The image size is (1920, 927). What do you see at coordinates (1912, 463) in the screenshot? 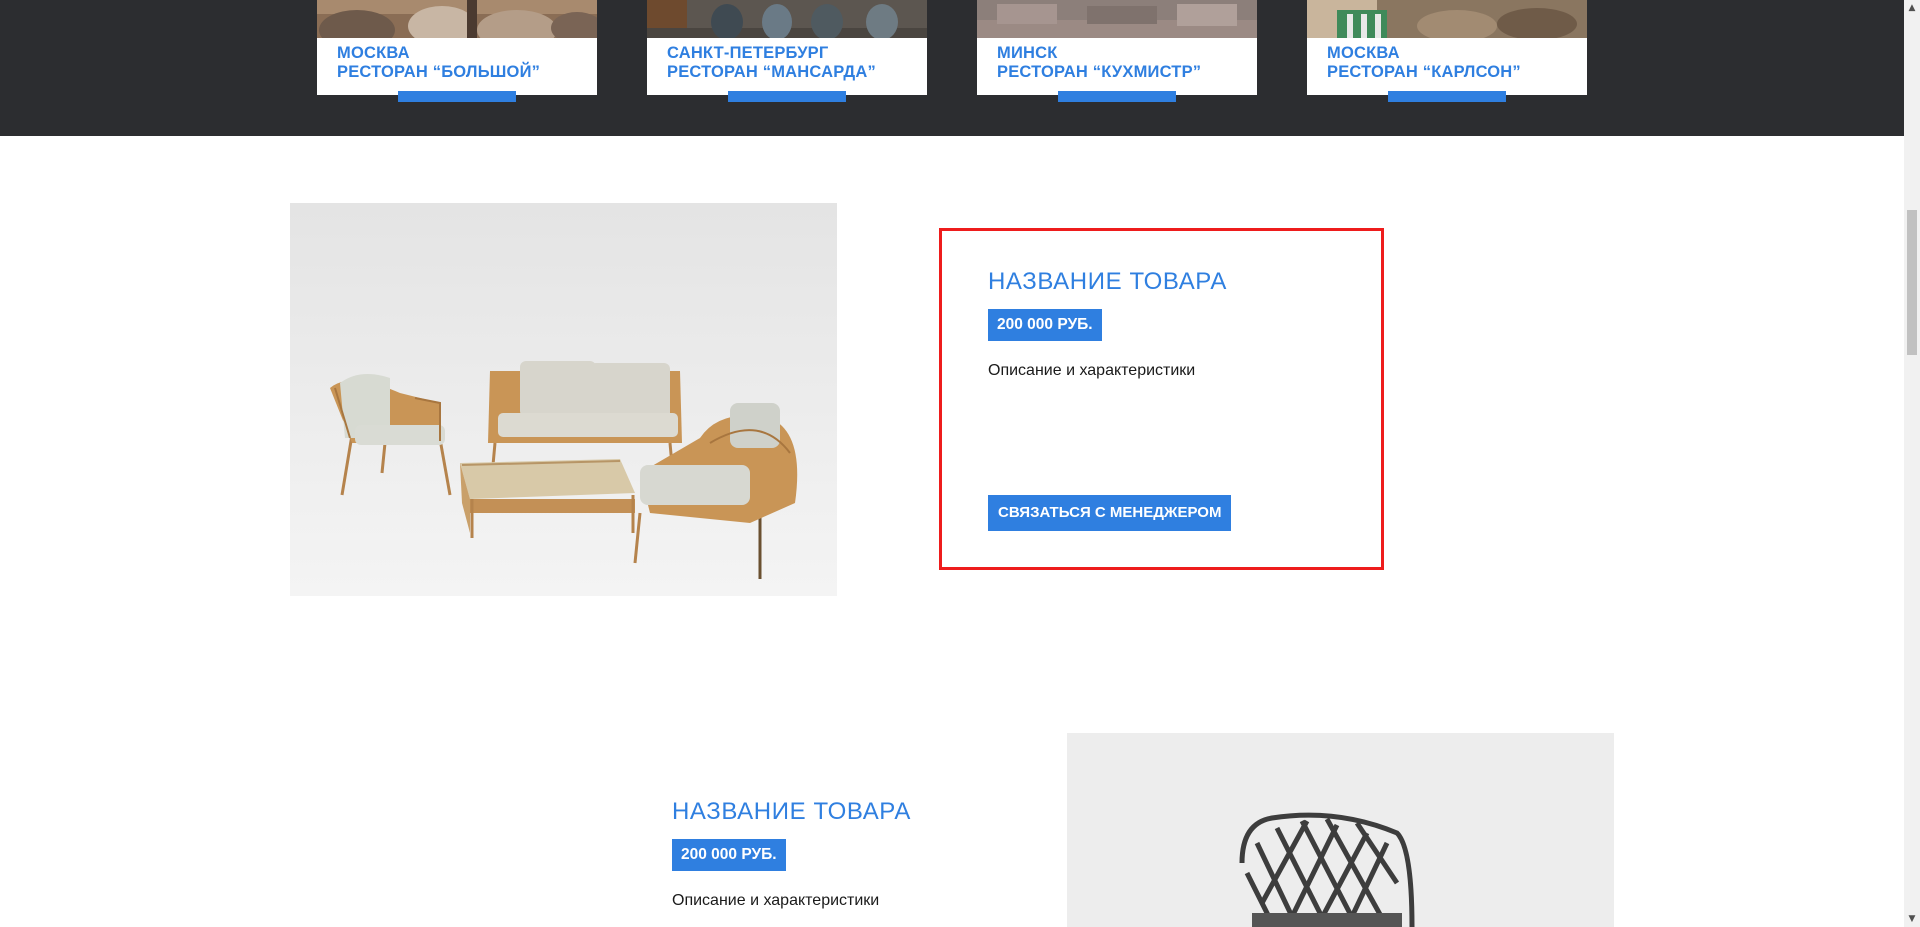
I see `vertical-scrollbar: ▲ ▼` at bounding box center [1912, 463].